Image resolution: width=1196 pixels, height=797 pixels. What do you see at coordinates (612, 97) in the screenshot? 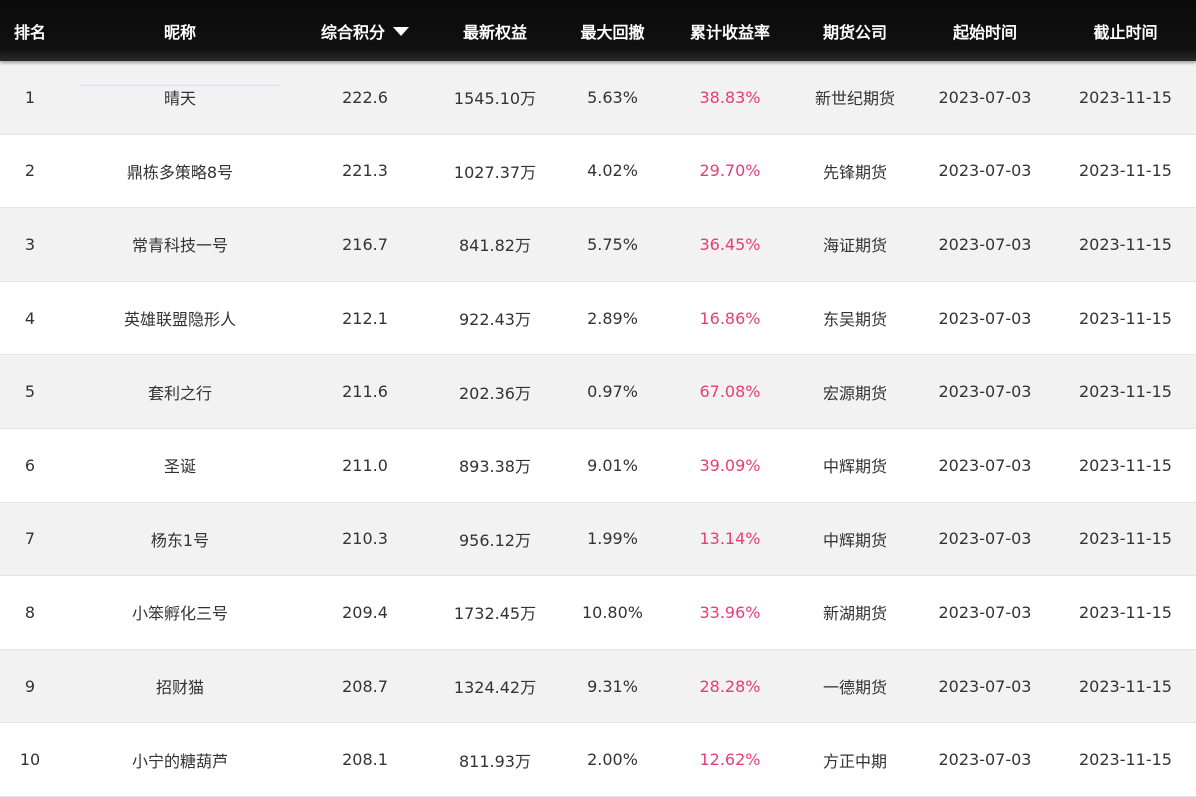
I see `drawdown-cell: 5.63%` at bounding box center [612, 97].